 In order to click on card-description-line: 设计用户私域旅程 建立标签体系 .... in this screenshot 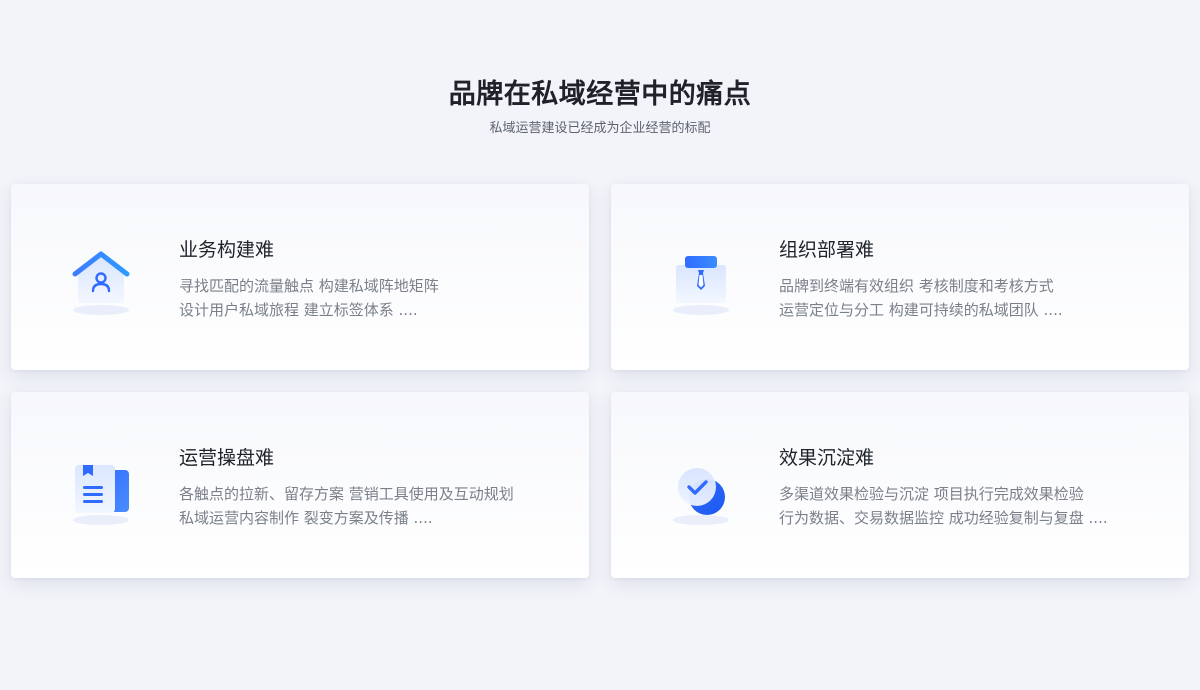, I will do `click(298, 310)`.